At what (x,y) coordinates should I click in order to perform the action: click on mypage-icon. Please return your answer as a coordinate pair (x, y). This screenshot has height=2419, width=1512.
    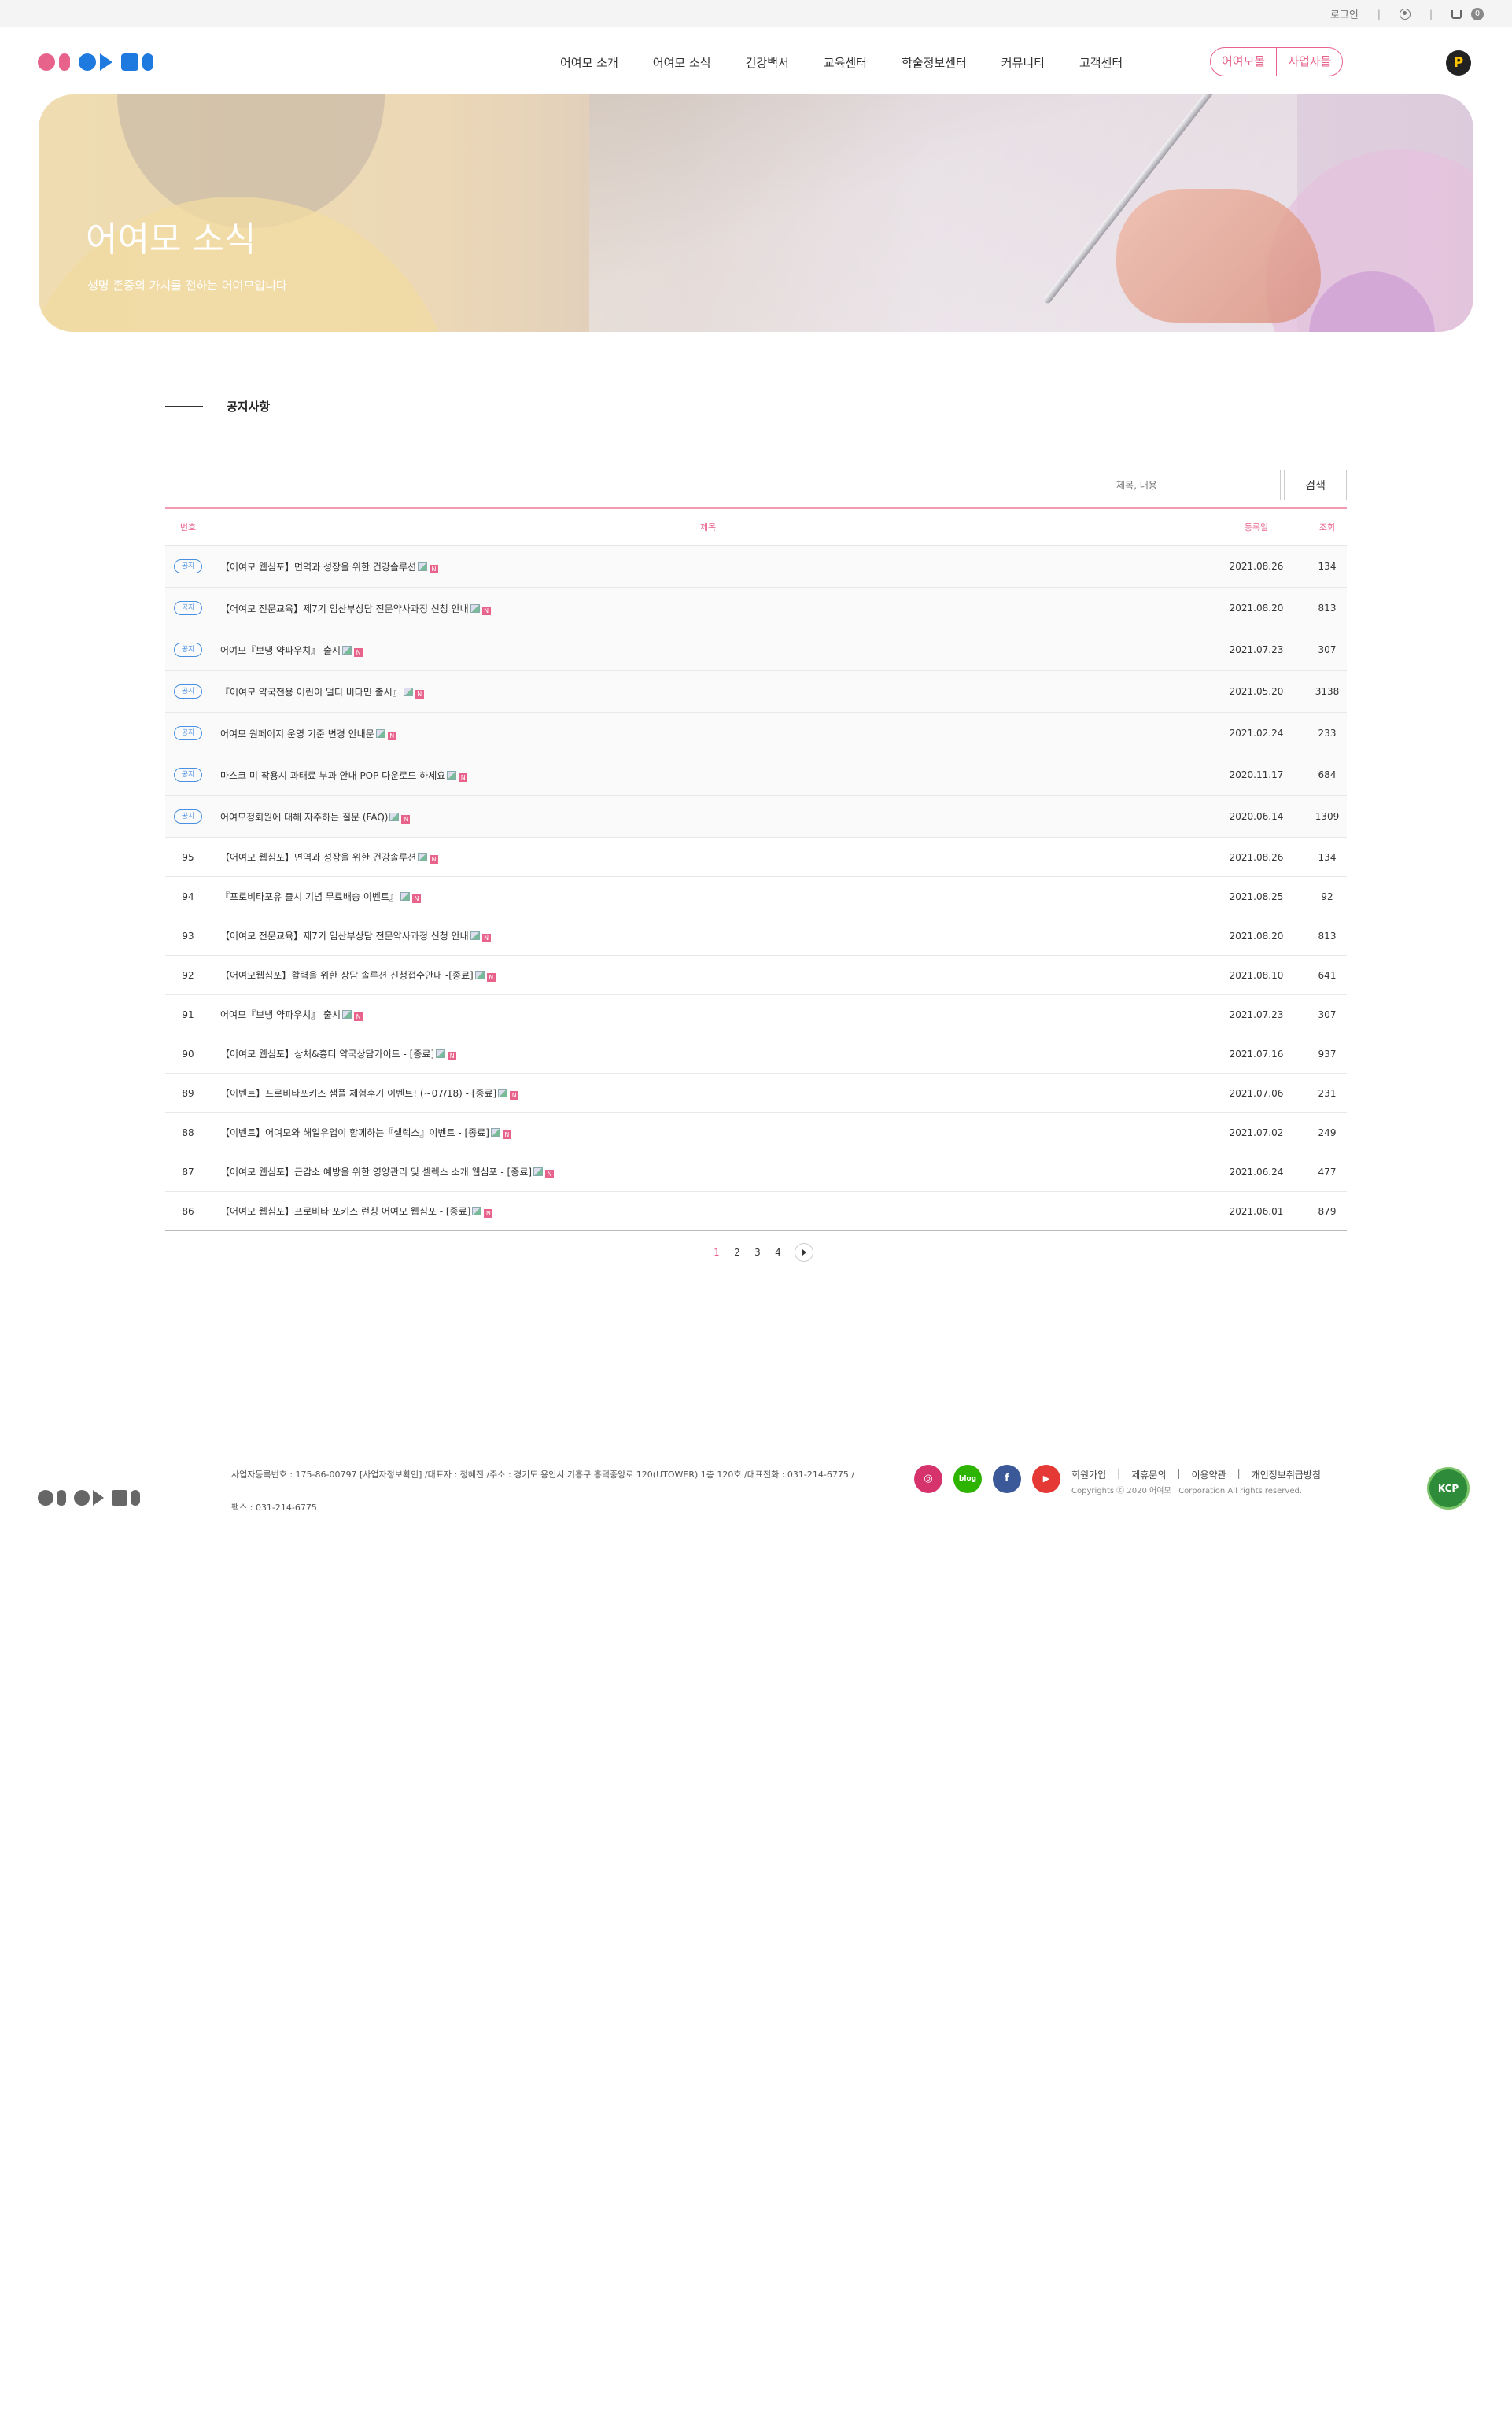
    Looking at the image, I should click on (1405, 14).